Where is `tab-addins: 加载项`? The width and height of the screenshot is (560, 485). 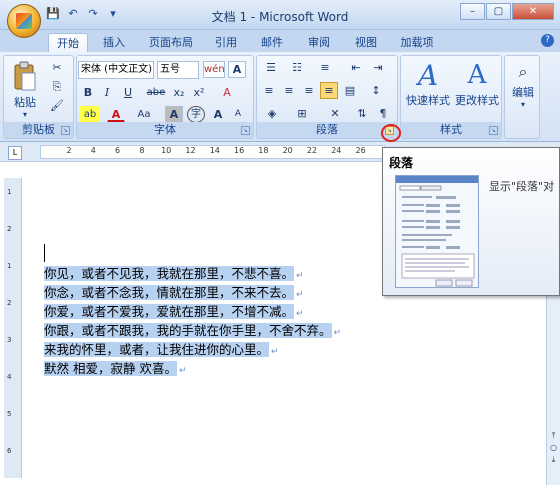
tab-addins: 加载项 is located at coordinates (417, 42).